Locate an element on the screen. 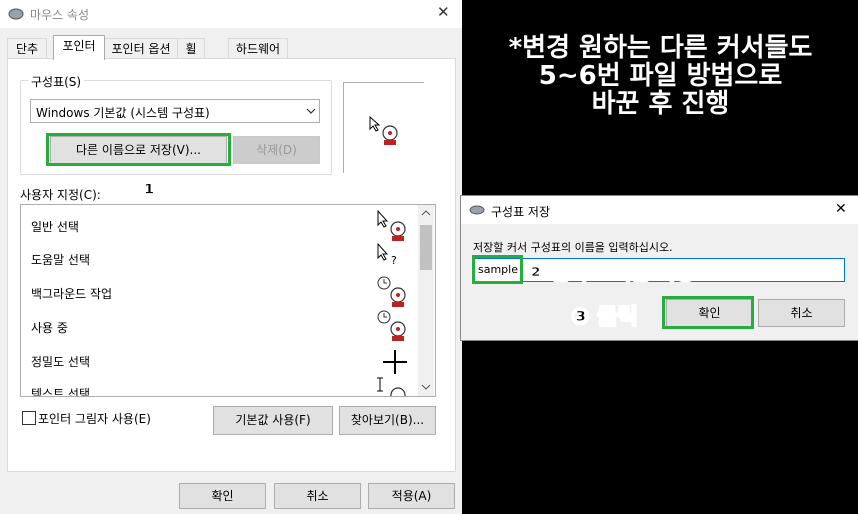  step1-callout: ① 클릭 is located at coordinates (174, 191).